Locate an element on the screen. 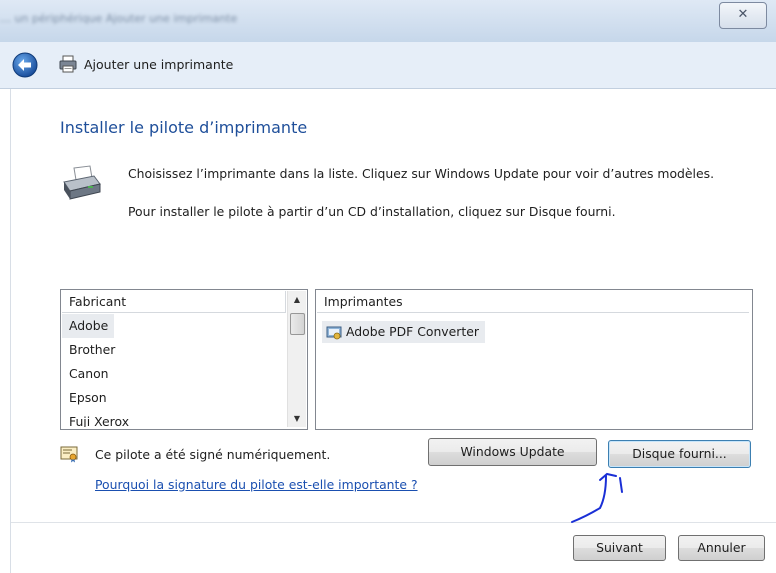 This screenshot has height=573, width=776. scroll-down-icon: ▼ is located at coordinates (297, 418).